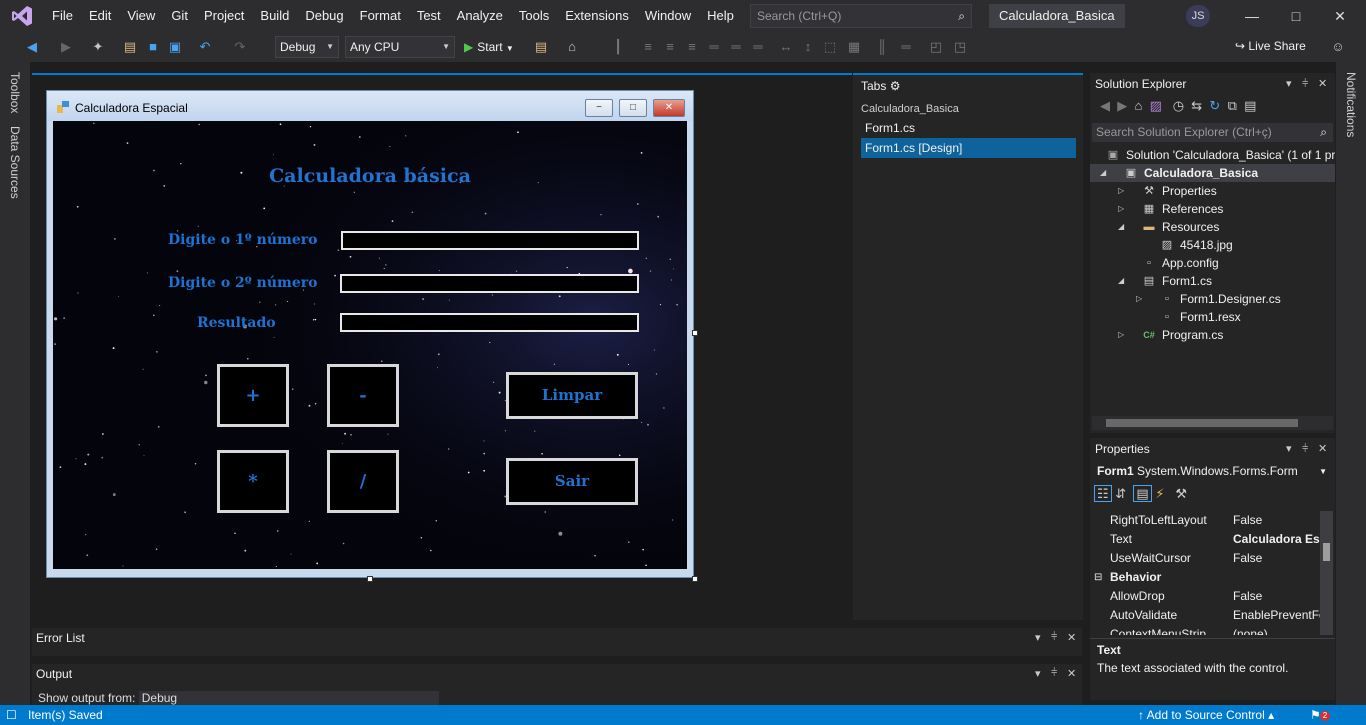 Image resolution: width=1366 pixels, height=725 pixels. Describe the element at coordinates (597, 16) in the screenshot. I see `menu-extensions: Extensions` at that location.